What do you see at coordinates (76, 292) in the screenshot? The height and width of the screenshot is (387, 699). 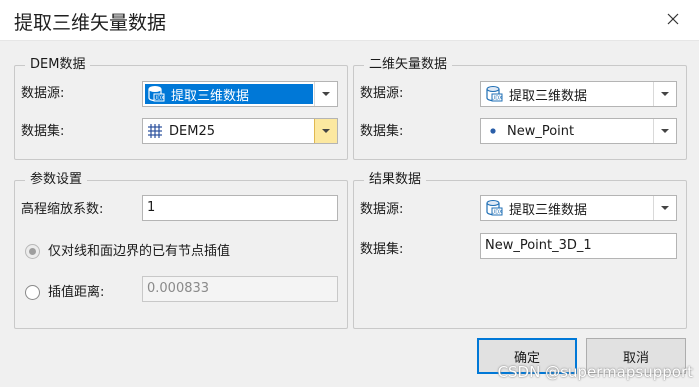 I see `radio-interpolation-distance-label: 插值距离:` at bounding box center [76, 292].